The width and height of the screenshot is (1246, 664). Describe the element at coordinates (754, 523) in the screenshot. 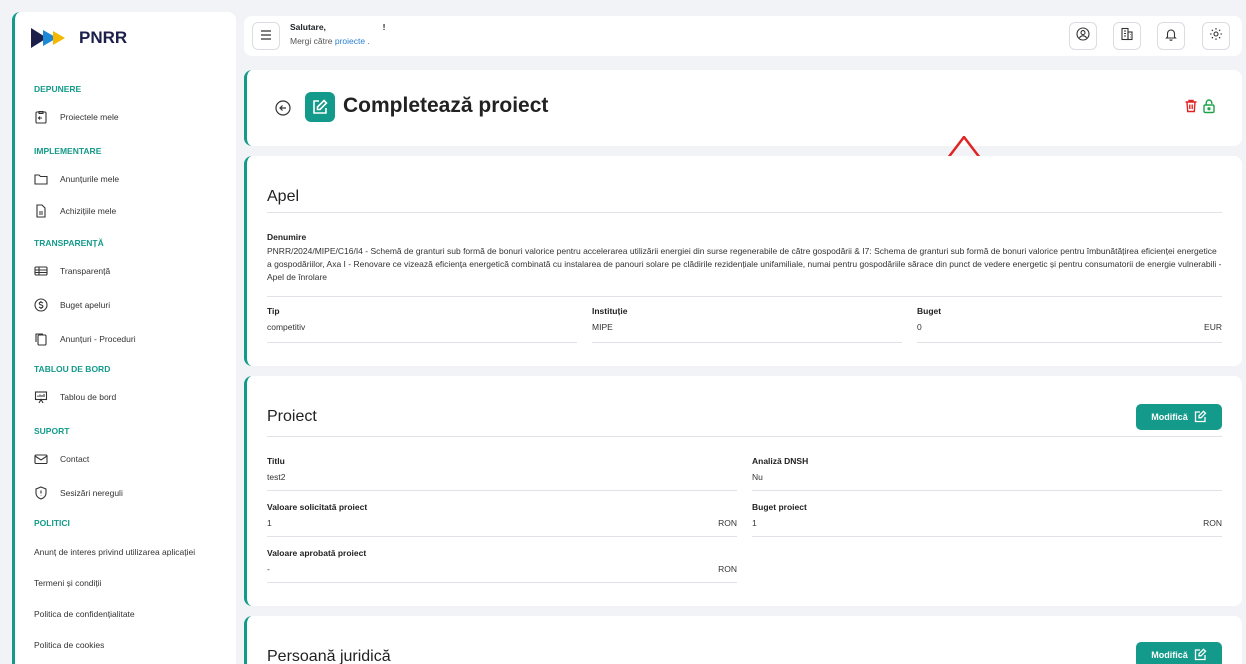

I see `buget-proiect-value: 1` at that location.